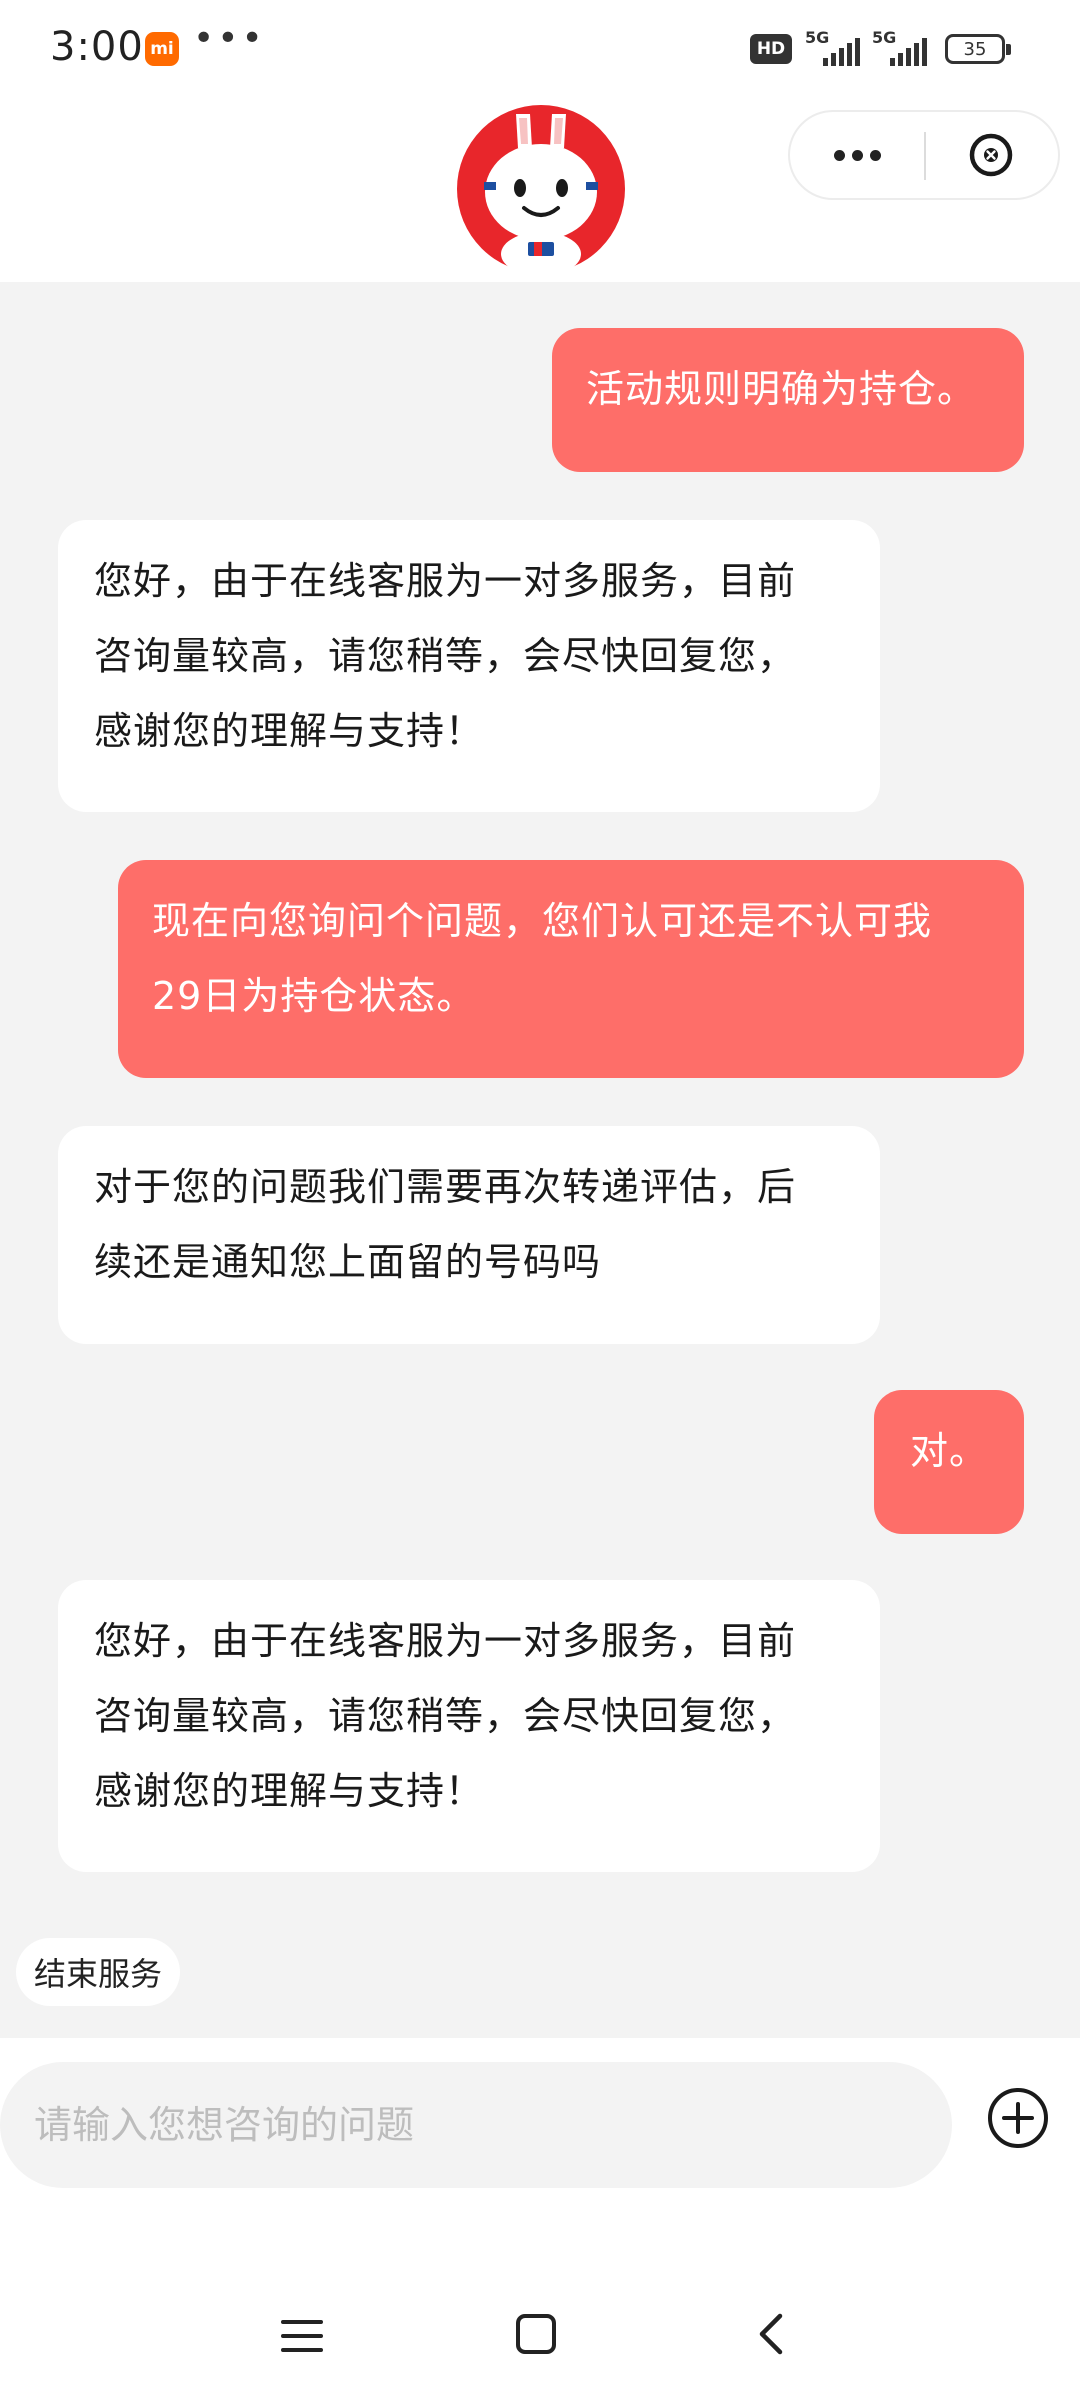 The image size is (1080, 2400). I want to click on chat-header, so click(540, 189).